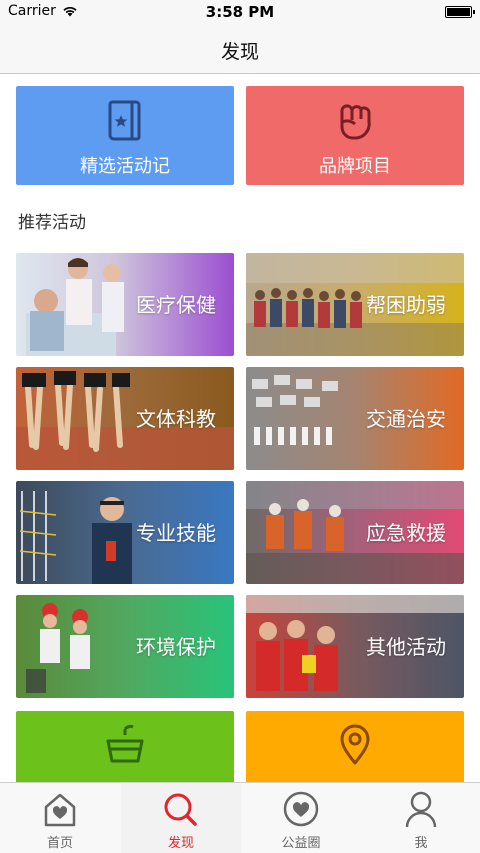 This screenshot has width=480, height=853. I want to click on tab-home: 首页, so click(60, 818).